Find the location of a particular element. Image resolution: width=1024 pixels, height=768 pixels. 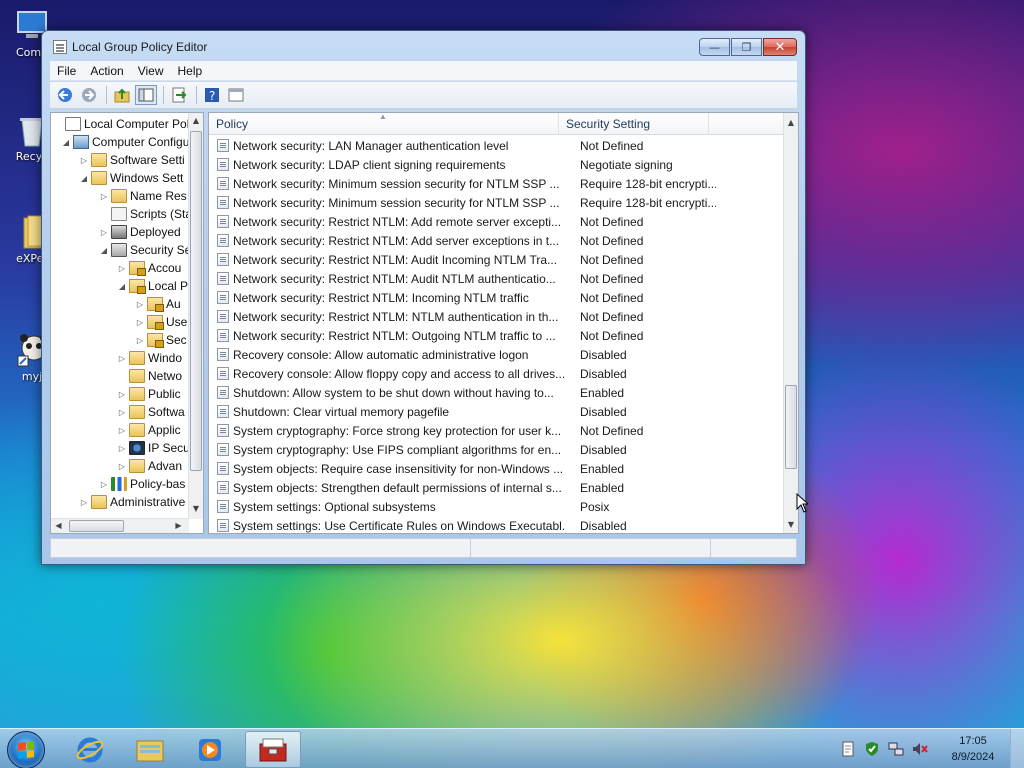

tree-horizontal-scrollbar: ◀ ▶ is located at coordinates (120, 525).